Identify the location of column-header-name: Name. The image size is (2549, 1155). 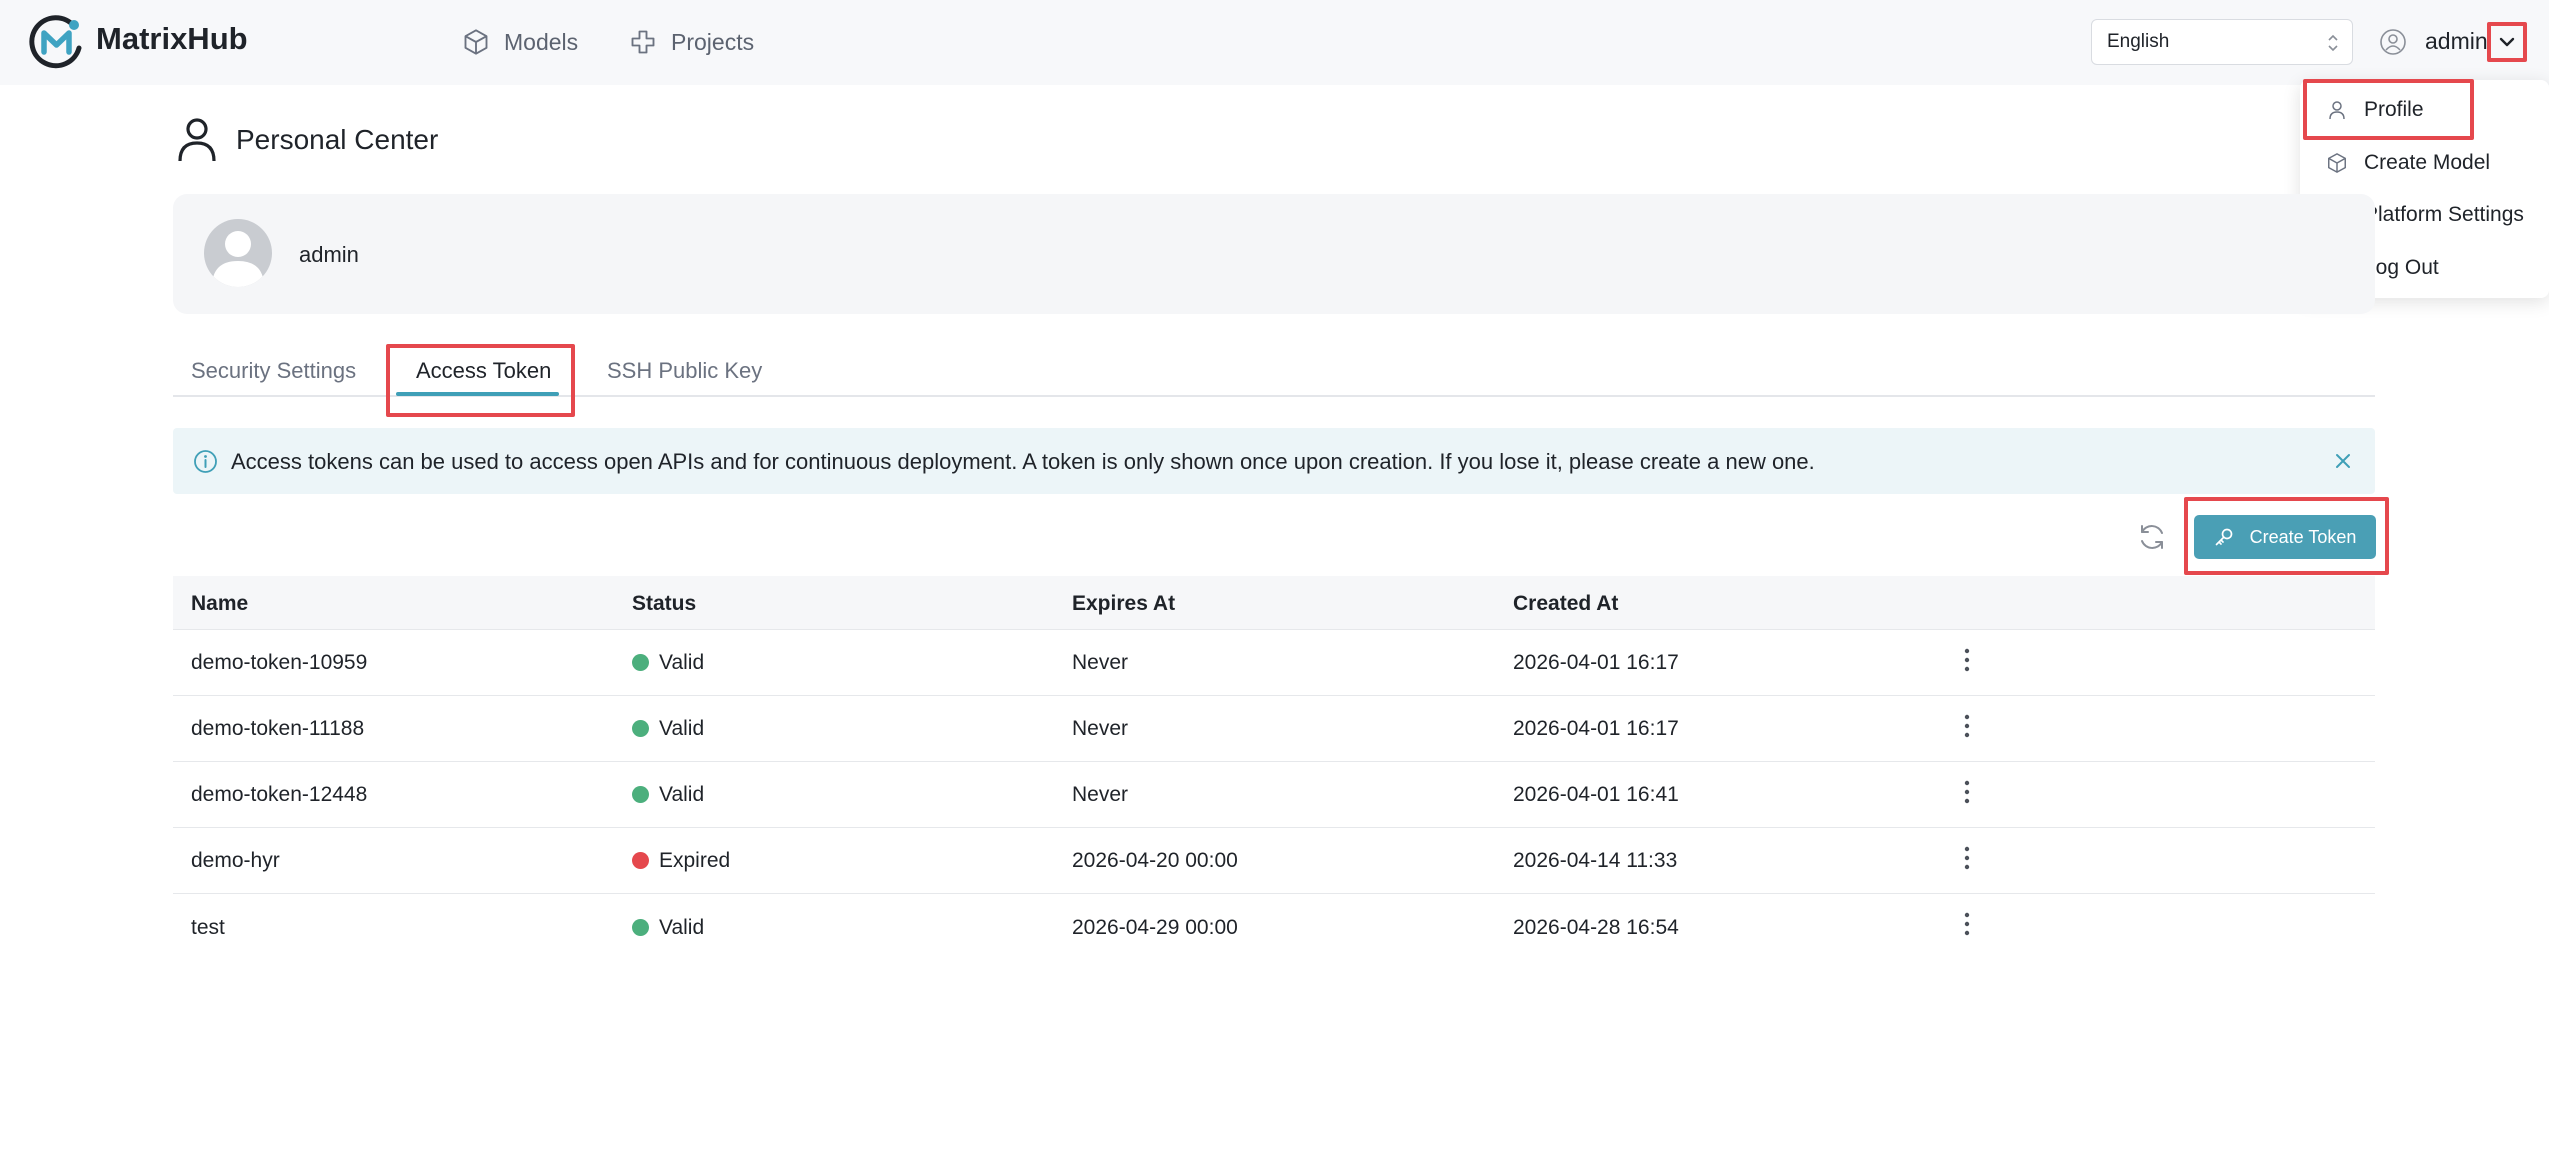
(219, 604).